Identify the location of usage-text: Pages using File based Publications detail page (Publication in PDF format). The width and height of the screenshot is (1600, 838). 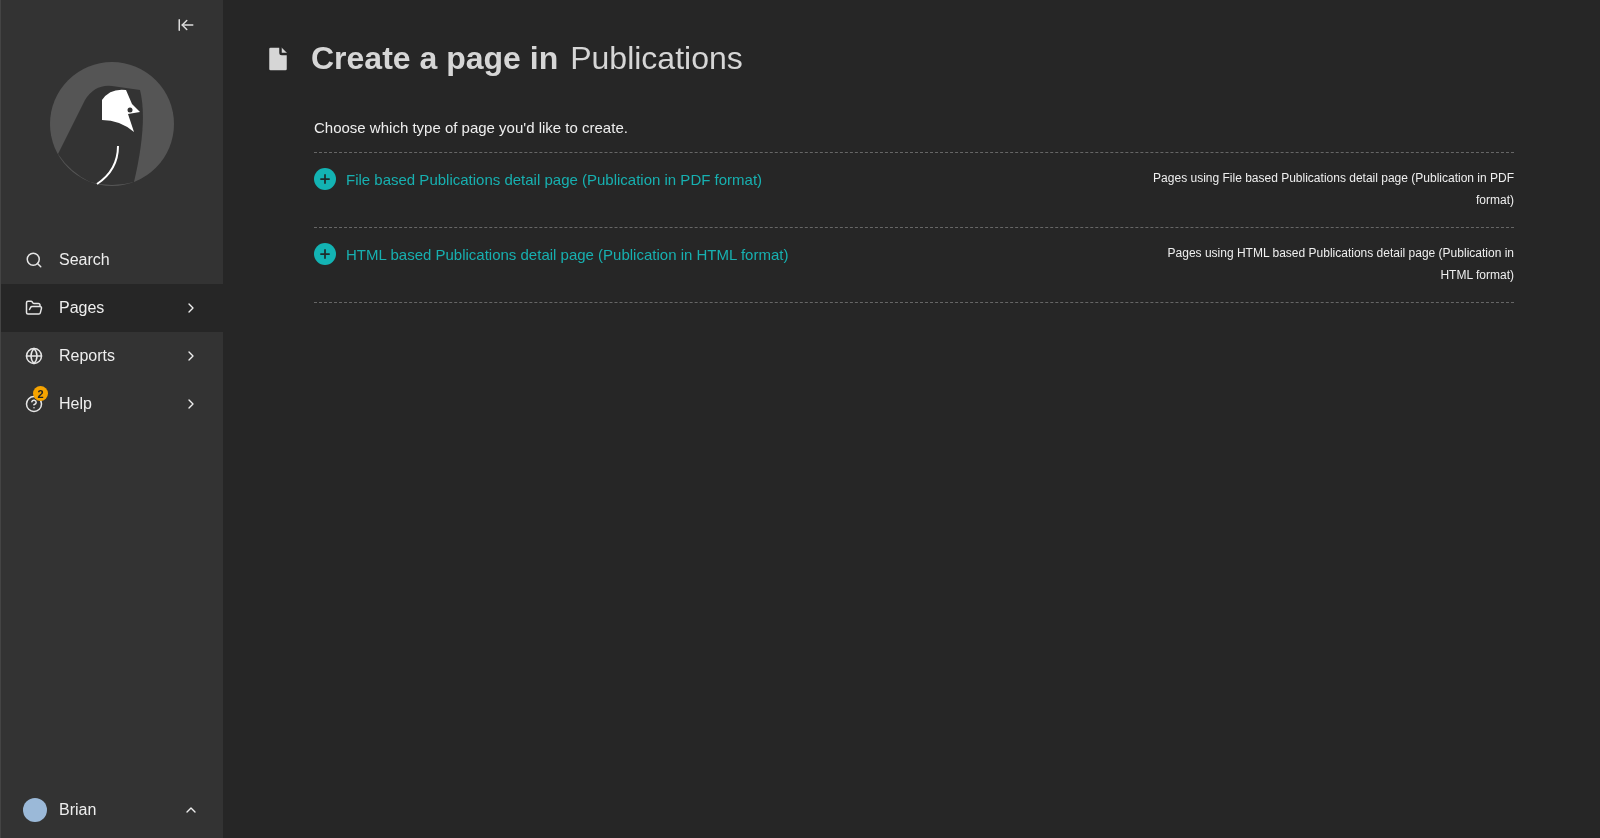
(1333, 189).